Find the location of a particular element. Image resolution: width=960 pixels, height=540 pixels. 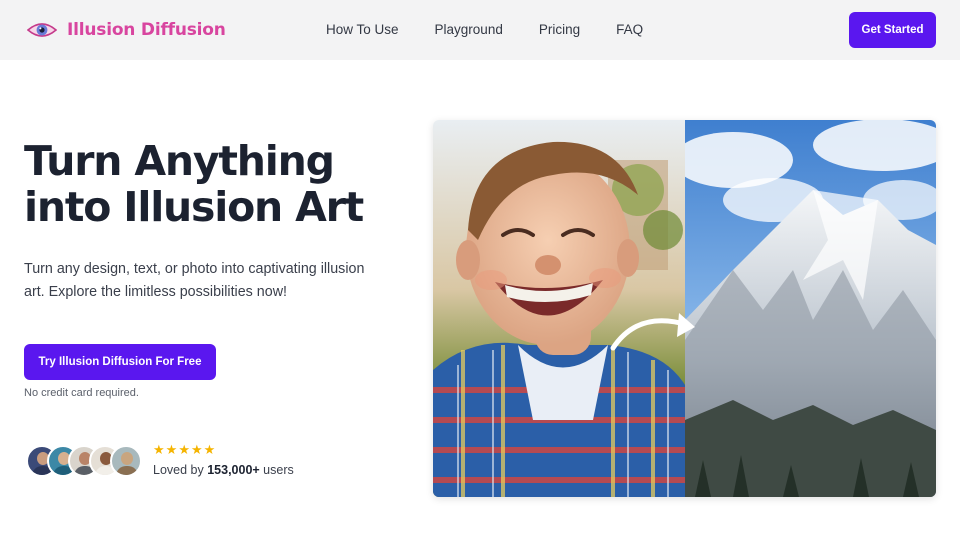

rating-stars: ★ ★ ★ ★ ★ is located at coordinates (184, 450).